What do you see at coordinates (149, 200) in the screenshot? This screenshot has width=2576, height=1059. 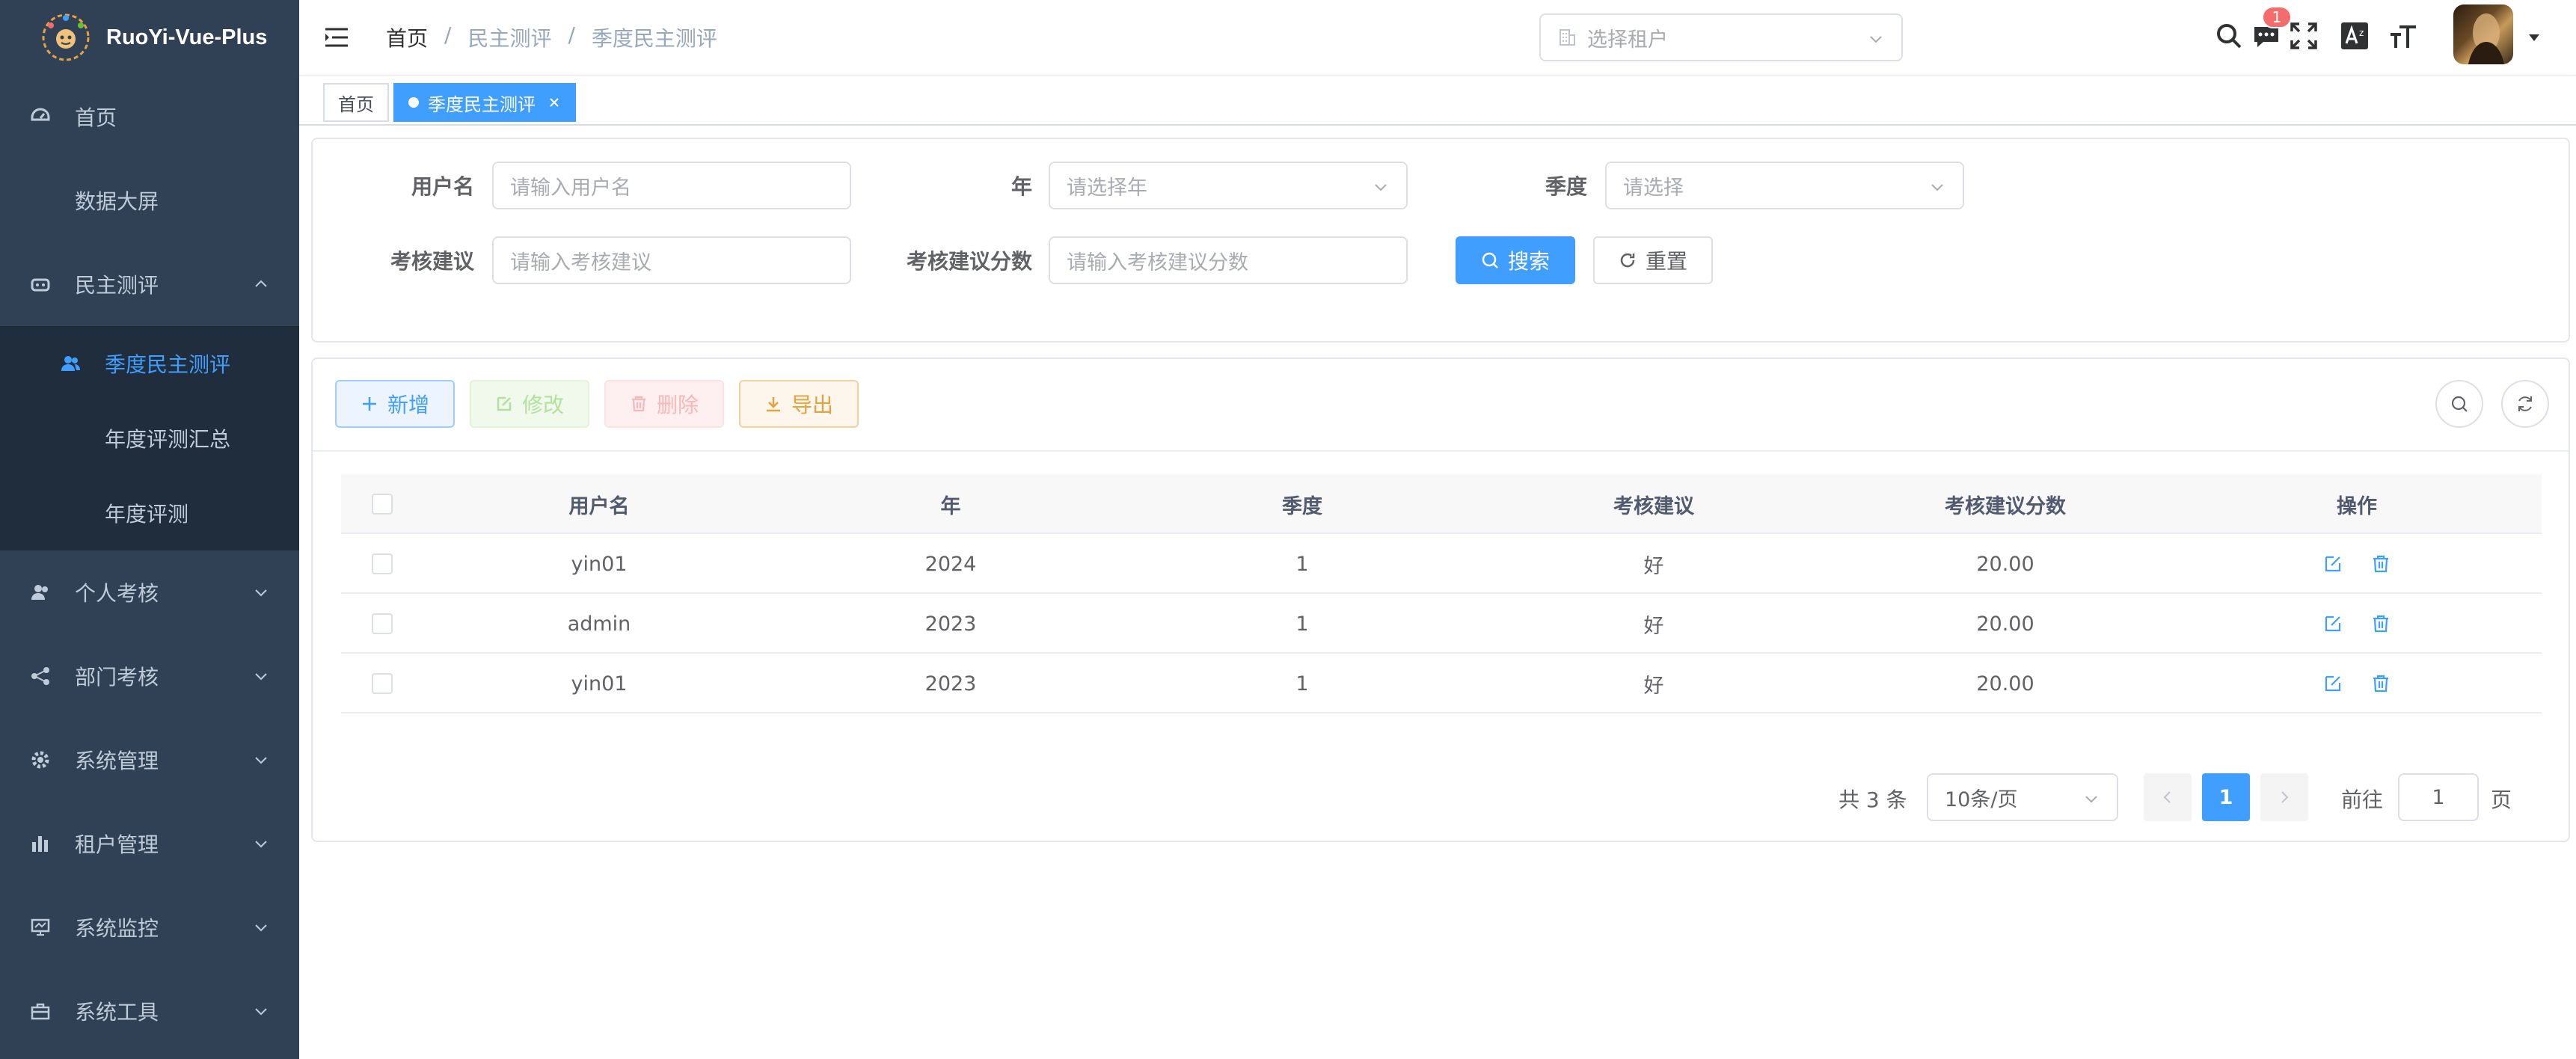 I see `sidebar-item-data-screen: 数据大屏` at bounding box center [149, 200].